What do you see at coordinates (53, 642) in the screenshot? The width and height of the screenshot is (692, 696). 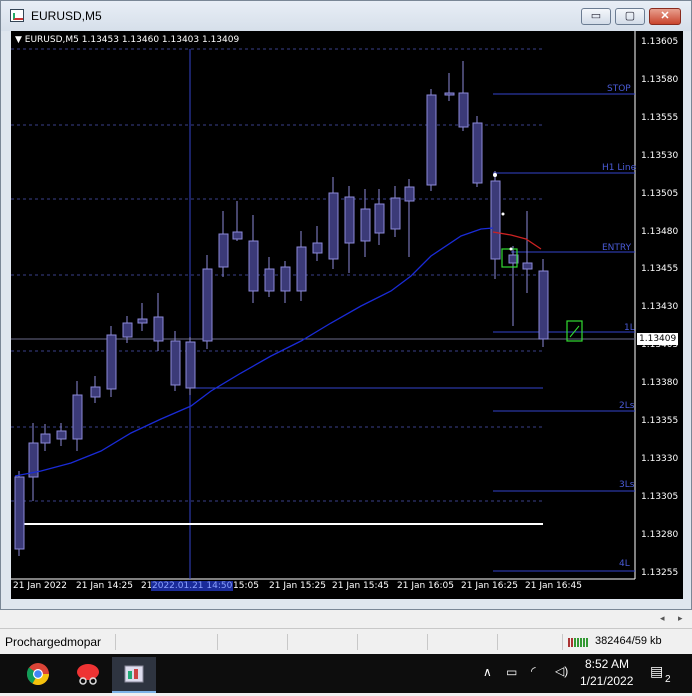 I see `status-user-text: Prochargedmopar` at bounding box center [53, 642].